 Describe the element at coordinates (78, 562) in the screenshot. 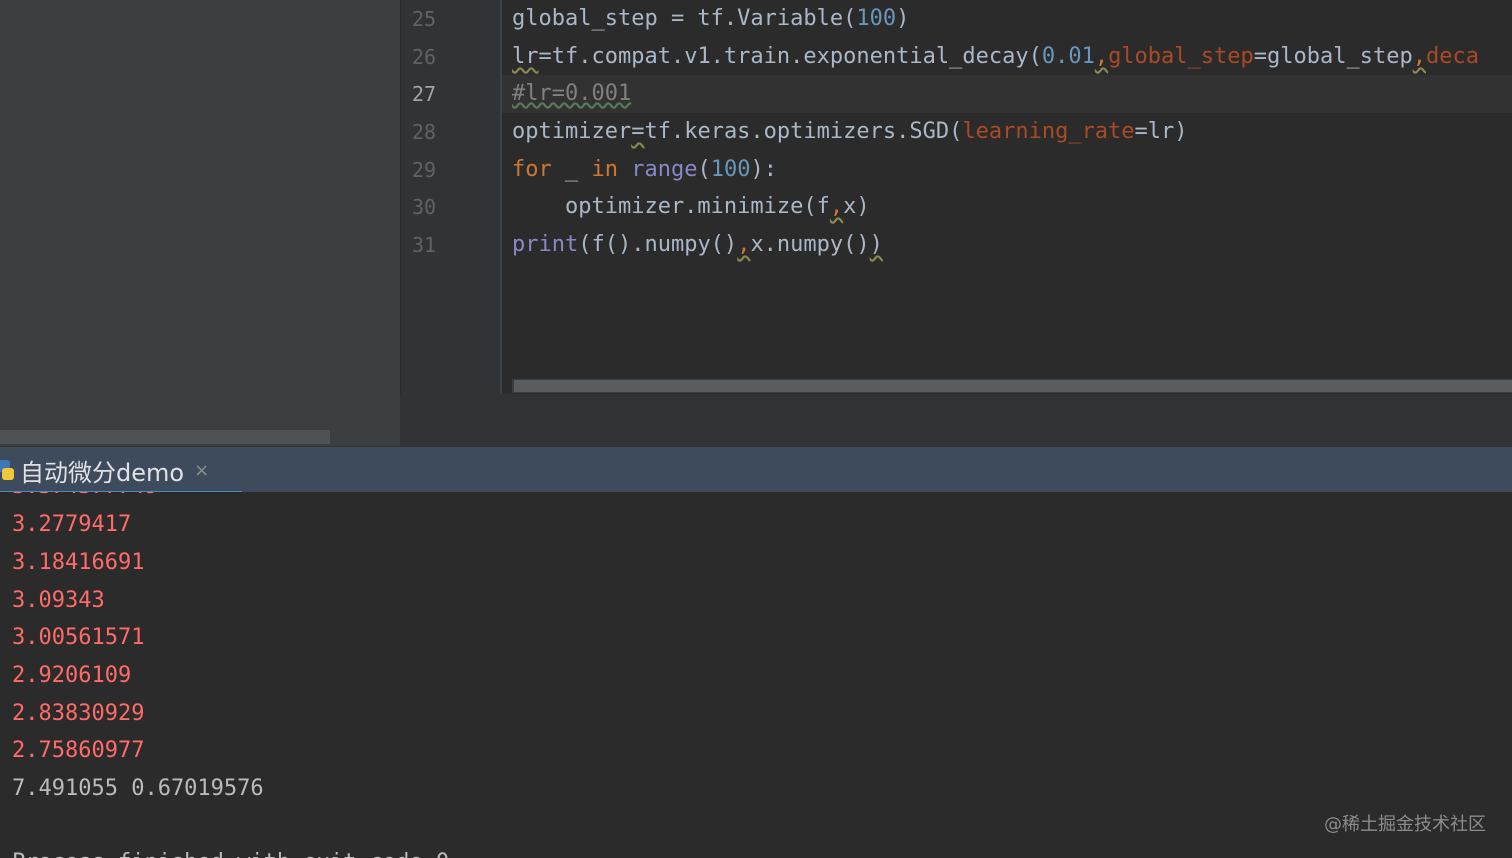

I see `console-line: 3.18416691` at that location.